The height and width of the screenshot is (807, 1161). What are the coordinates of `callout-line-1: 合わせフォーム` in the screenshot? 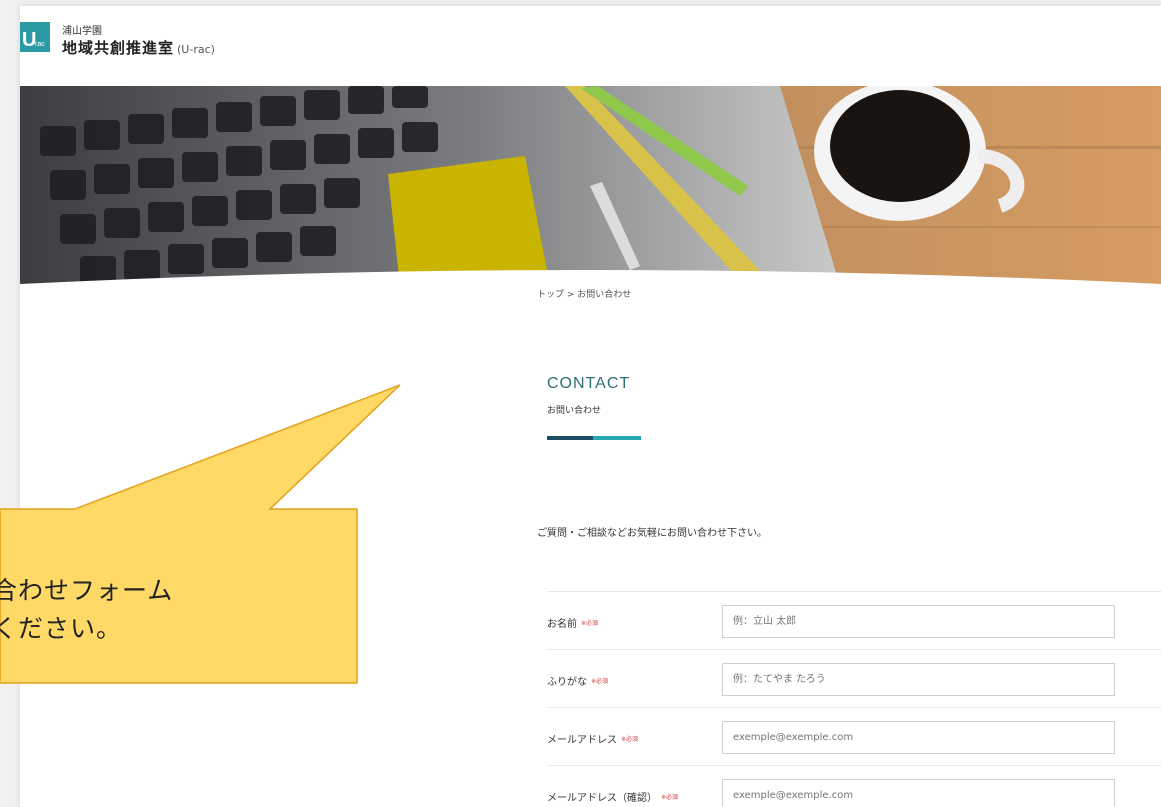 It's located at (87, 590).